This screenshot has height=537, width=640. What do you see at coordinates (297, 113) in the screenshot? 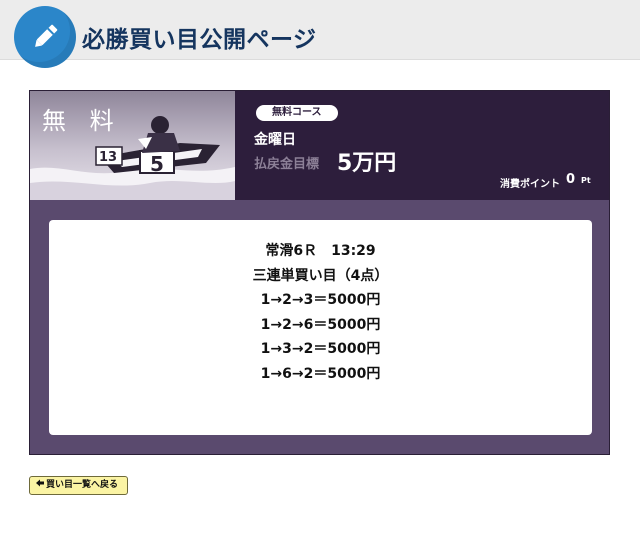
I see `course-badge: 無料コース` at bounding box center [297, 113].